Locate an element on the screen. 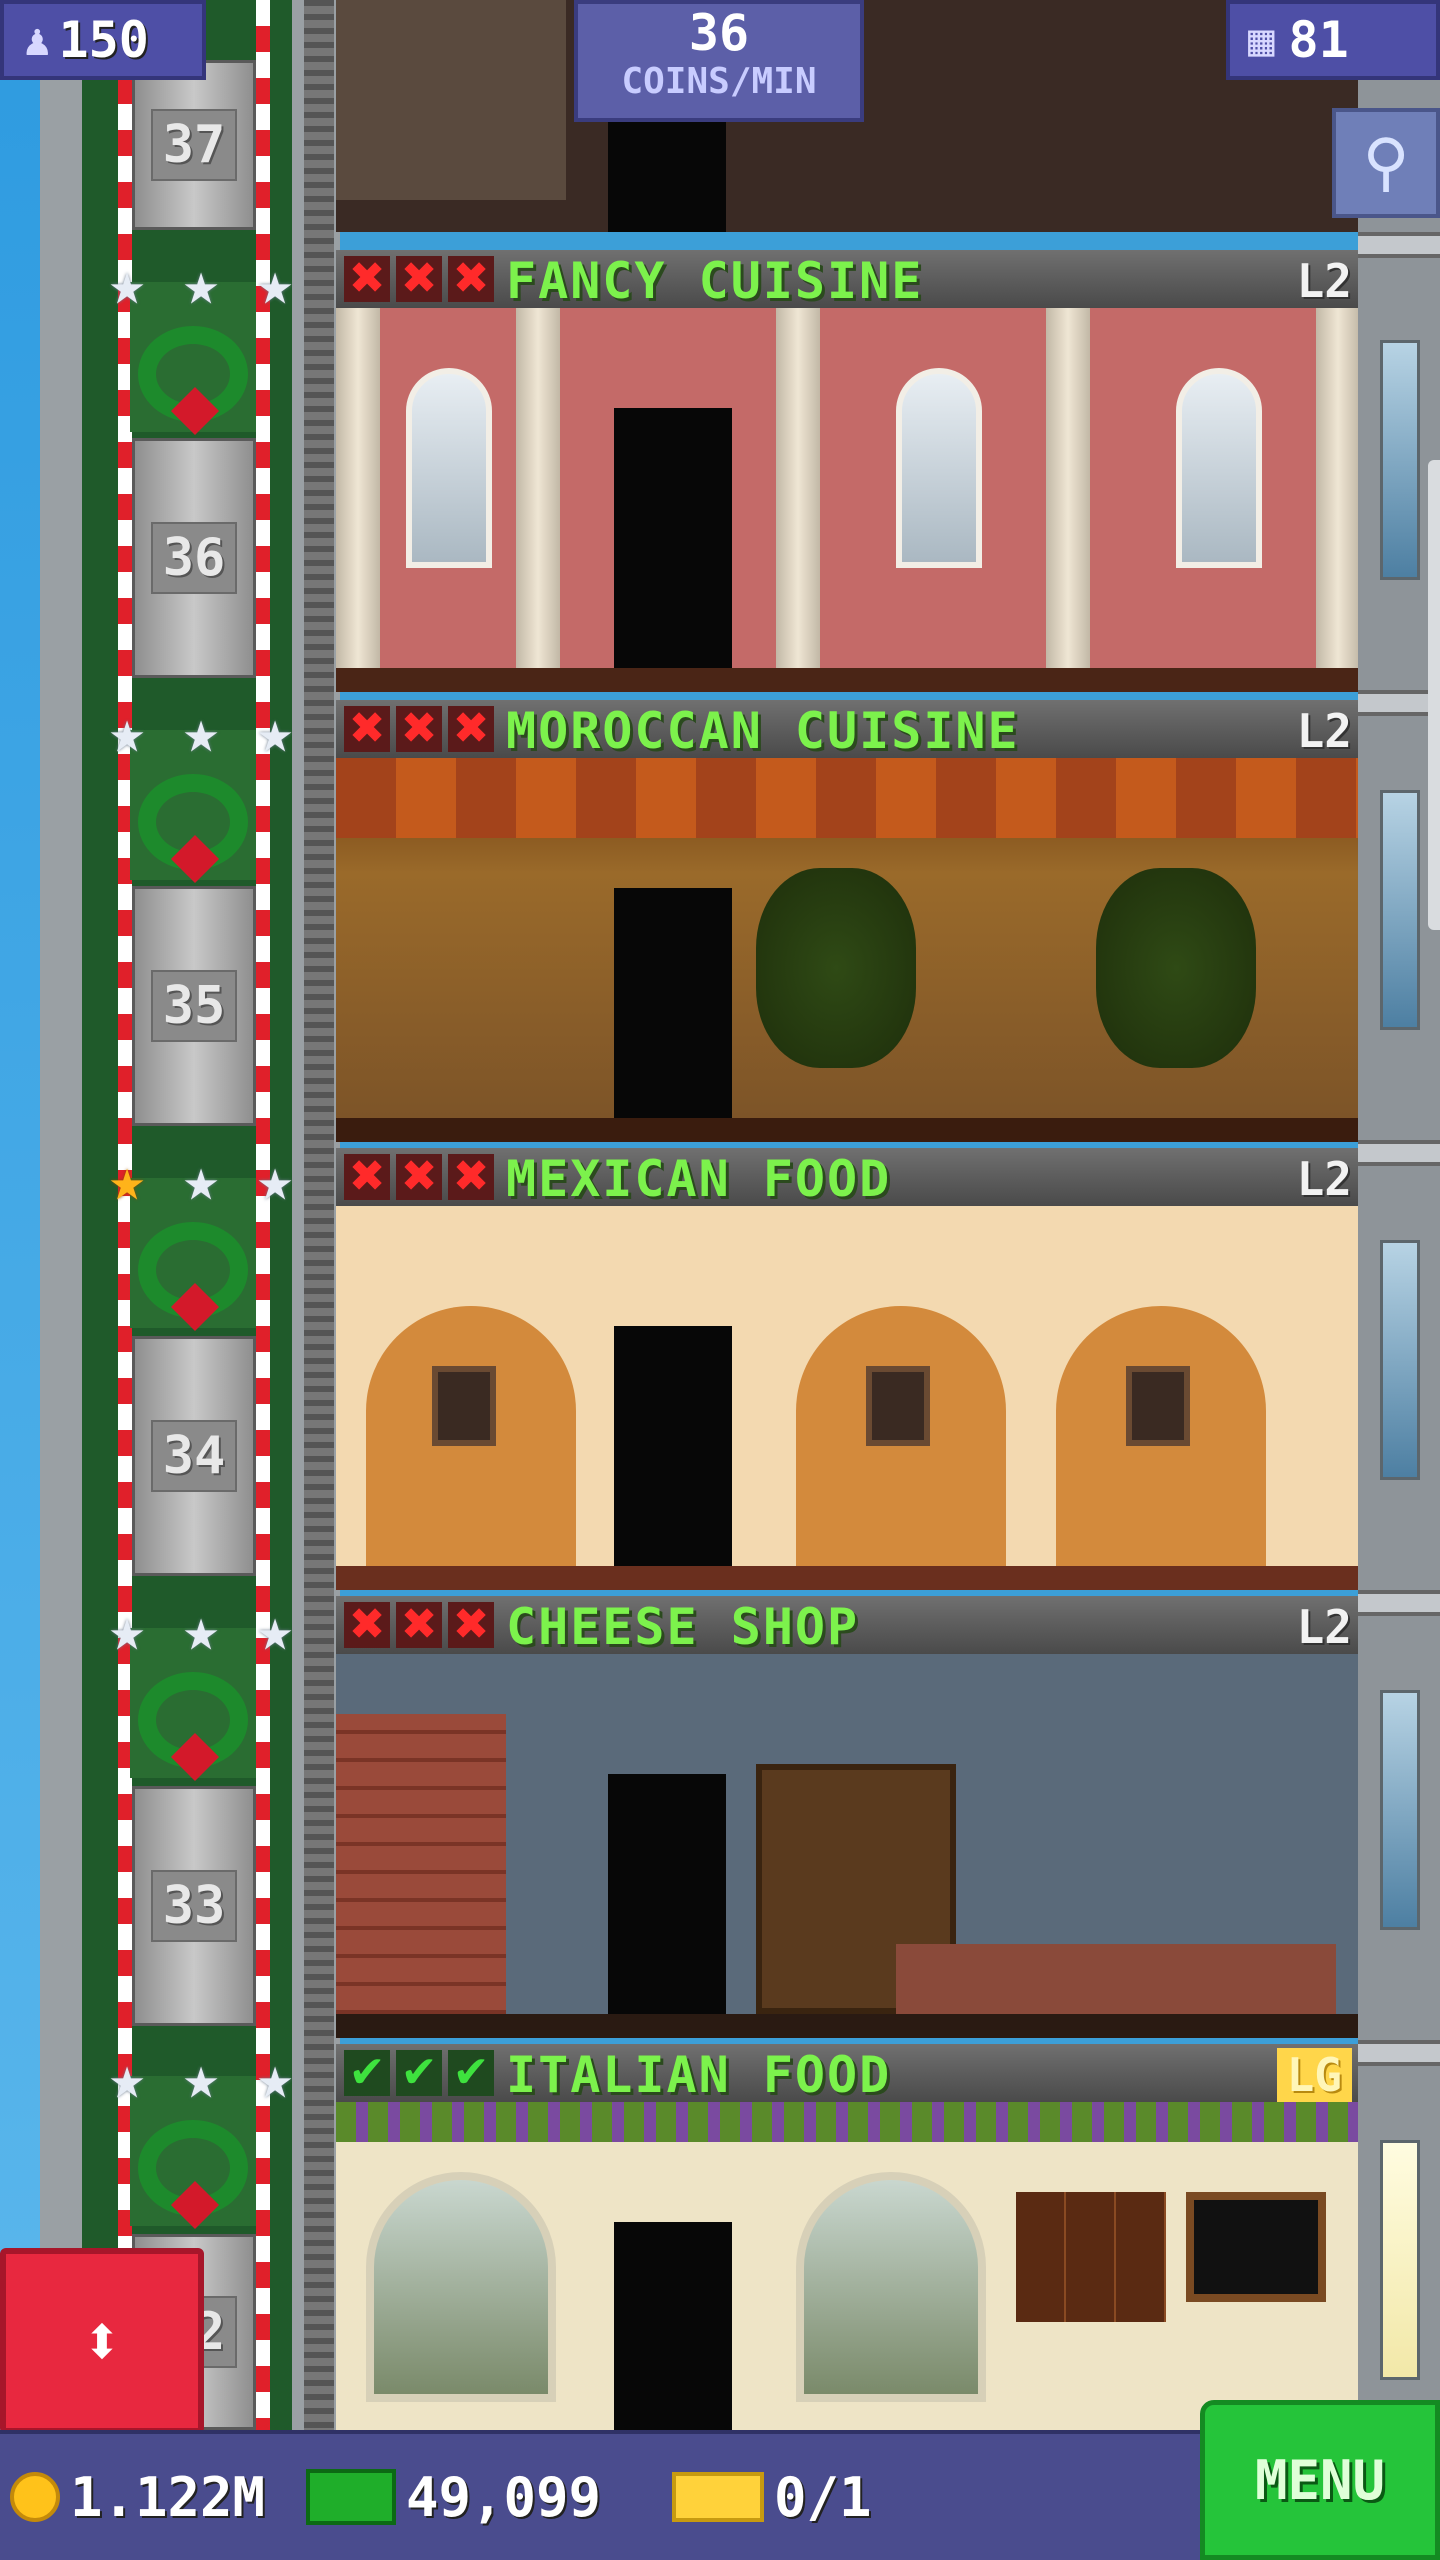 The height and width of the screenshot is (2560, 1440). floor-number-label: 34 is located at coordinates (194, 1456).